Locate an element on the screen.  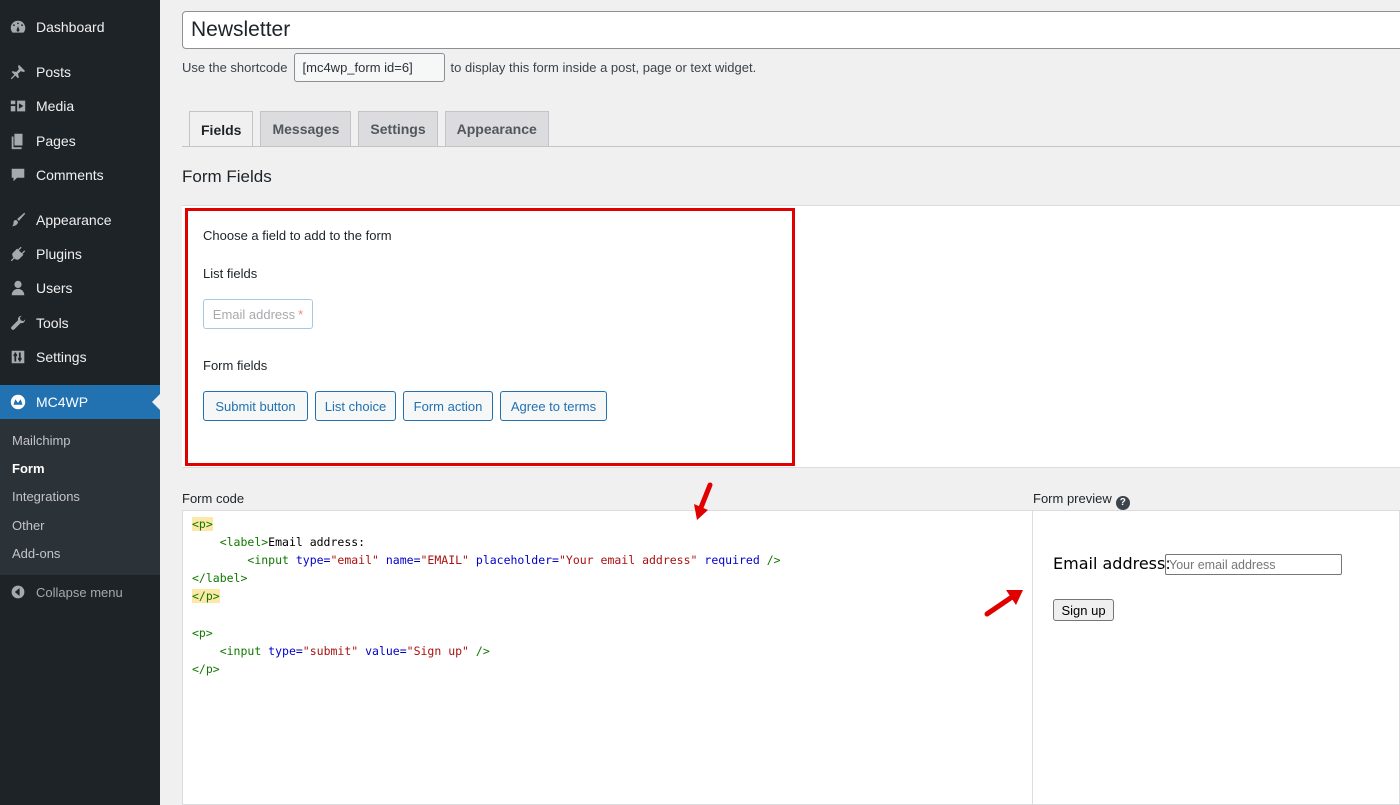
mc4wp-logo-icon is located at coordinates (18, 402).